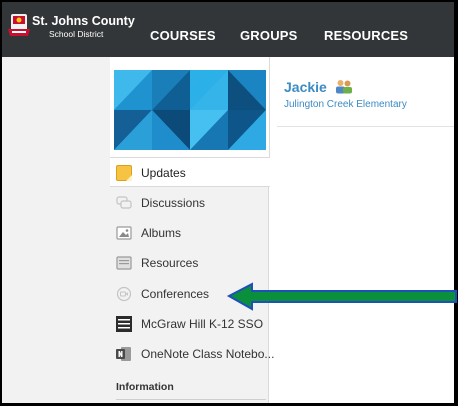 The height and width of the screenshot is (406, 458). Describe the element at coordinates (83, 21) in the screenshot. I see `district-name: St. Johns County` at that location.